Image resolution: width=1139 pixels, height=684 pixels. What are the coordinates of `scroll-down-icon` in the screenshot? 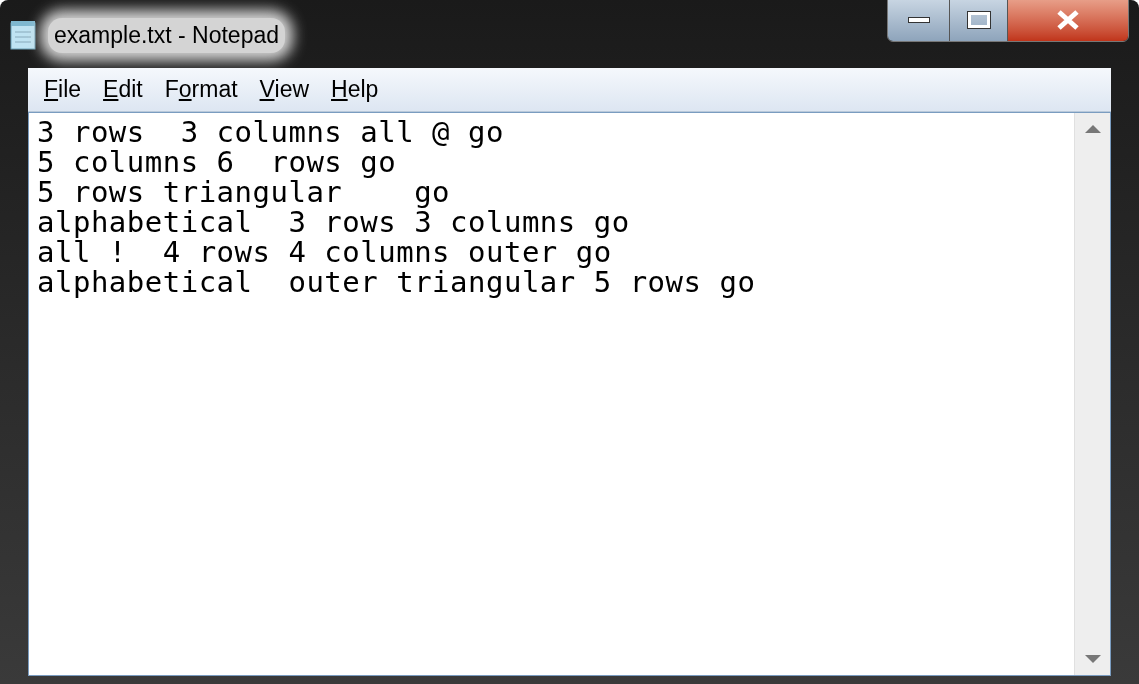 It's located at (1092, 659).